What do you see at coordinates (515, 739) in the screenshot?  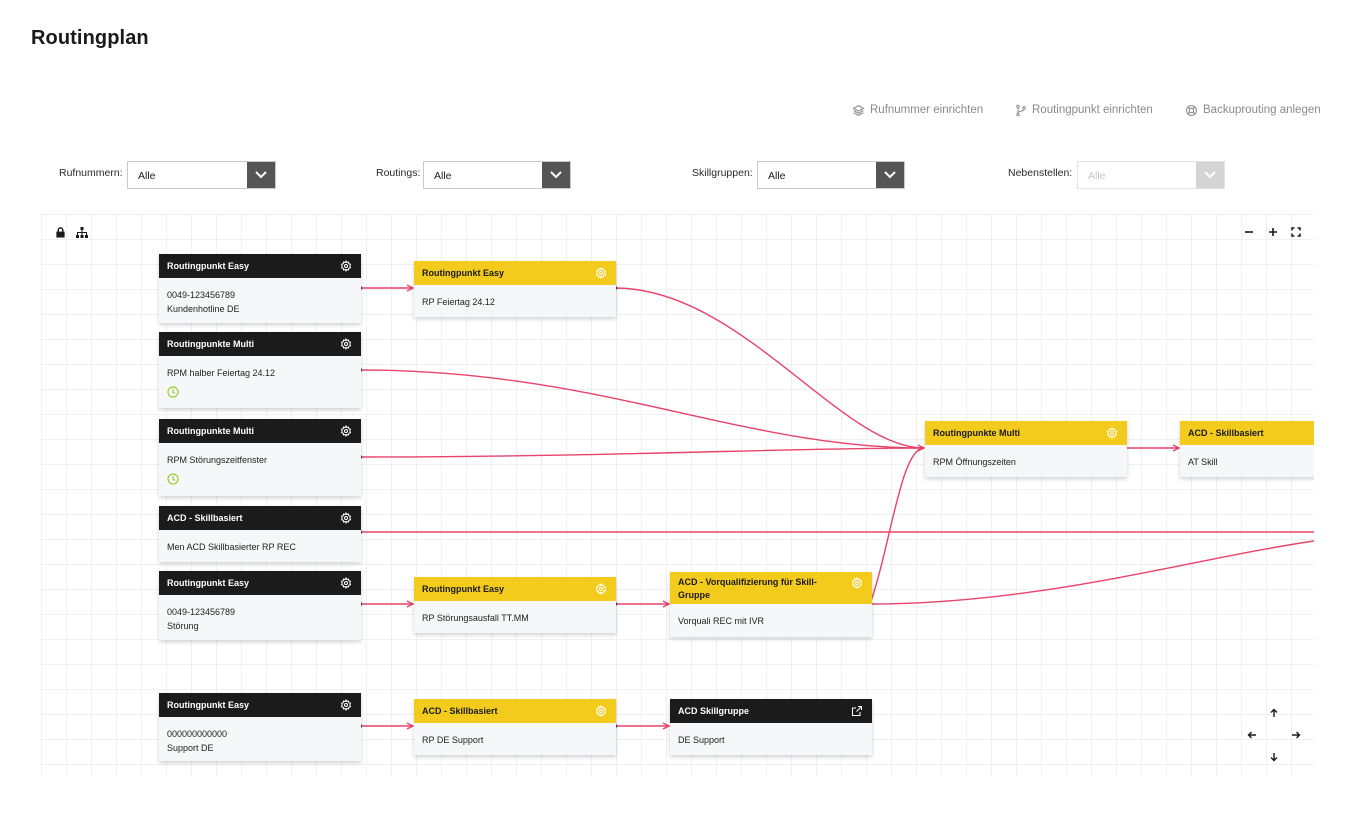 I see `node-body: RP DE Support` at bounding box center [515, 739].